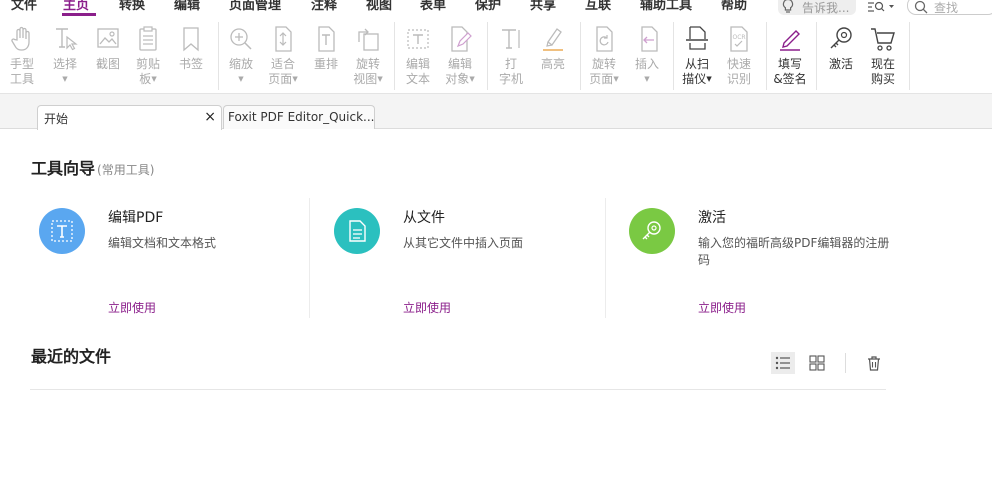 The image size is (992, 485). I want to click on card-from-file: 从文件 从其它文件中插入页面 立即使用, so click(473, 258).